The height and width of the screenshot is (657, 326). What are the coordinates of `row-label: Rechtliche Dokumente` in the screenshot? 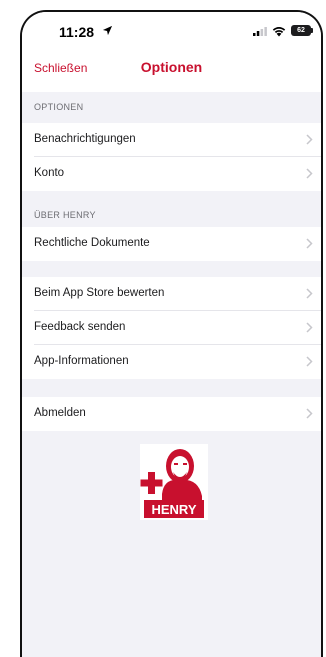 It's located at (92, 243).